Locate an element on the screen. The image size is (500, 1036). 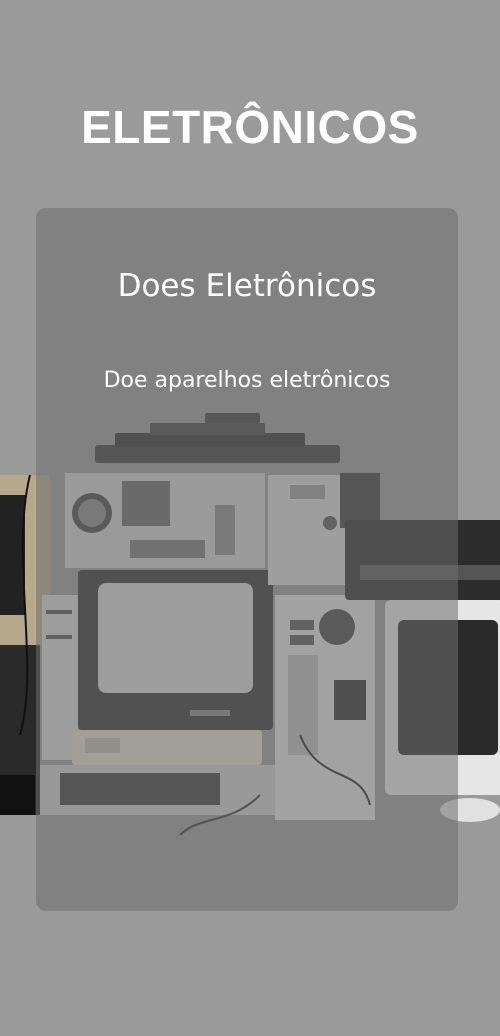
page-title: ELETRÔNICOS is located at coordinates (250, 127).